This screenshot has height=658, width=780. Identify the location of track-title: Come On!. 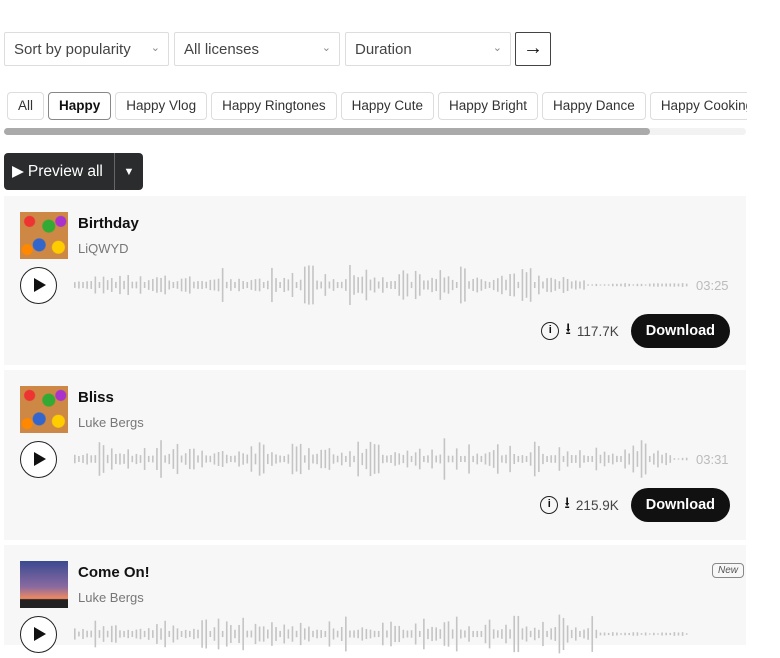
(114, 572).